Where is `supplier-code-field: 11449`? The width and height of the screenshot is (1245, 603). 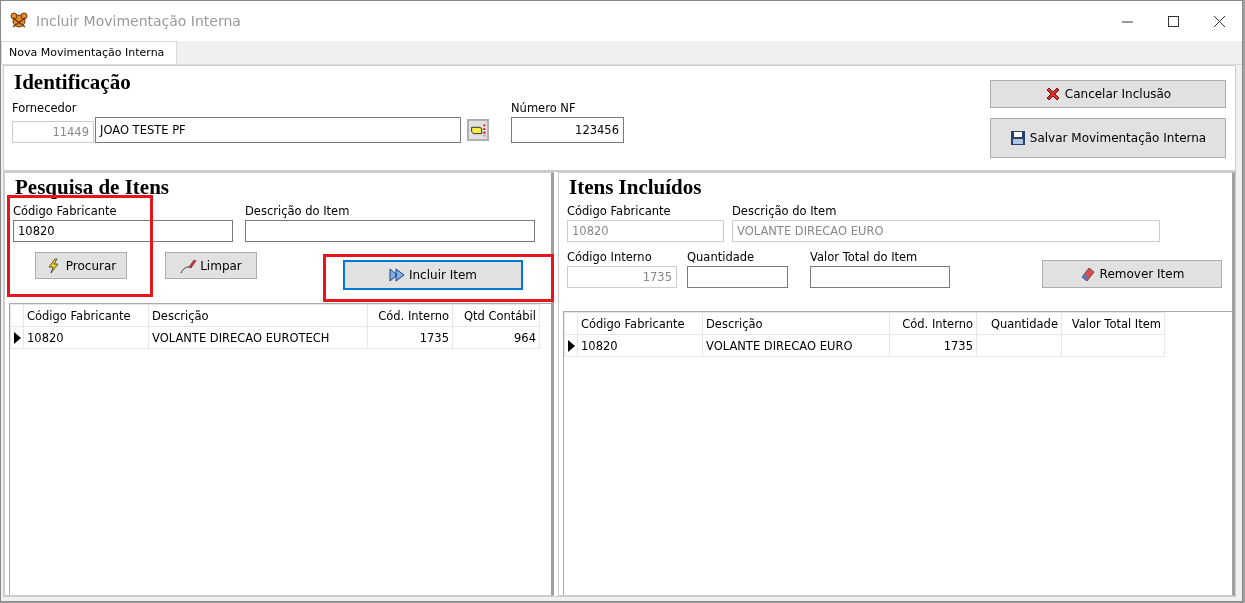
supplier-code-field: 11449 is located at coordinates (53, 132).